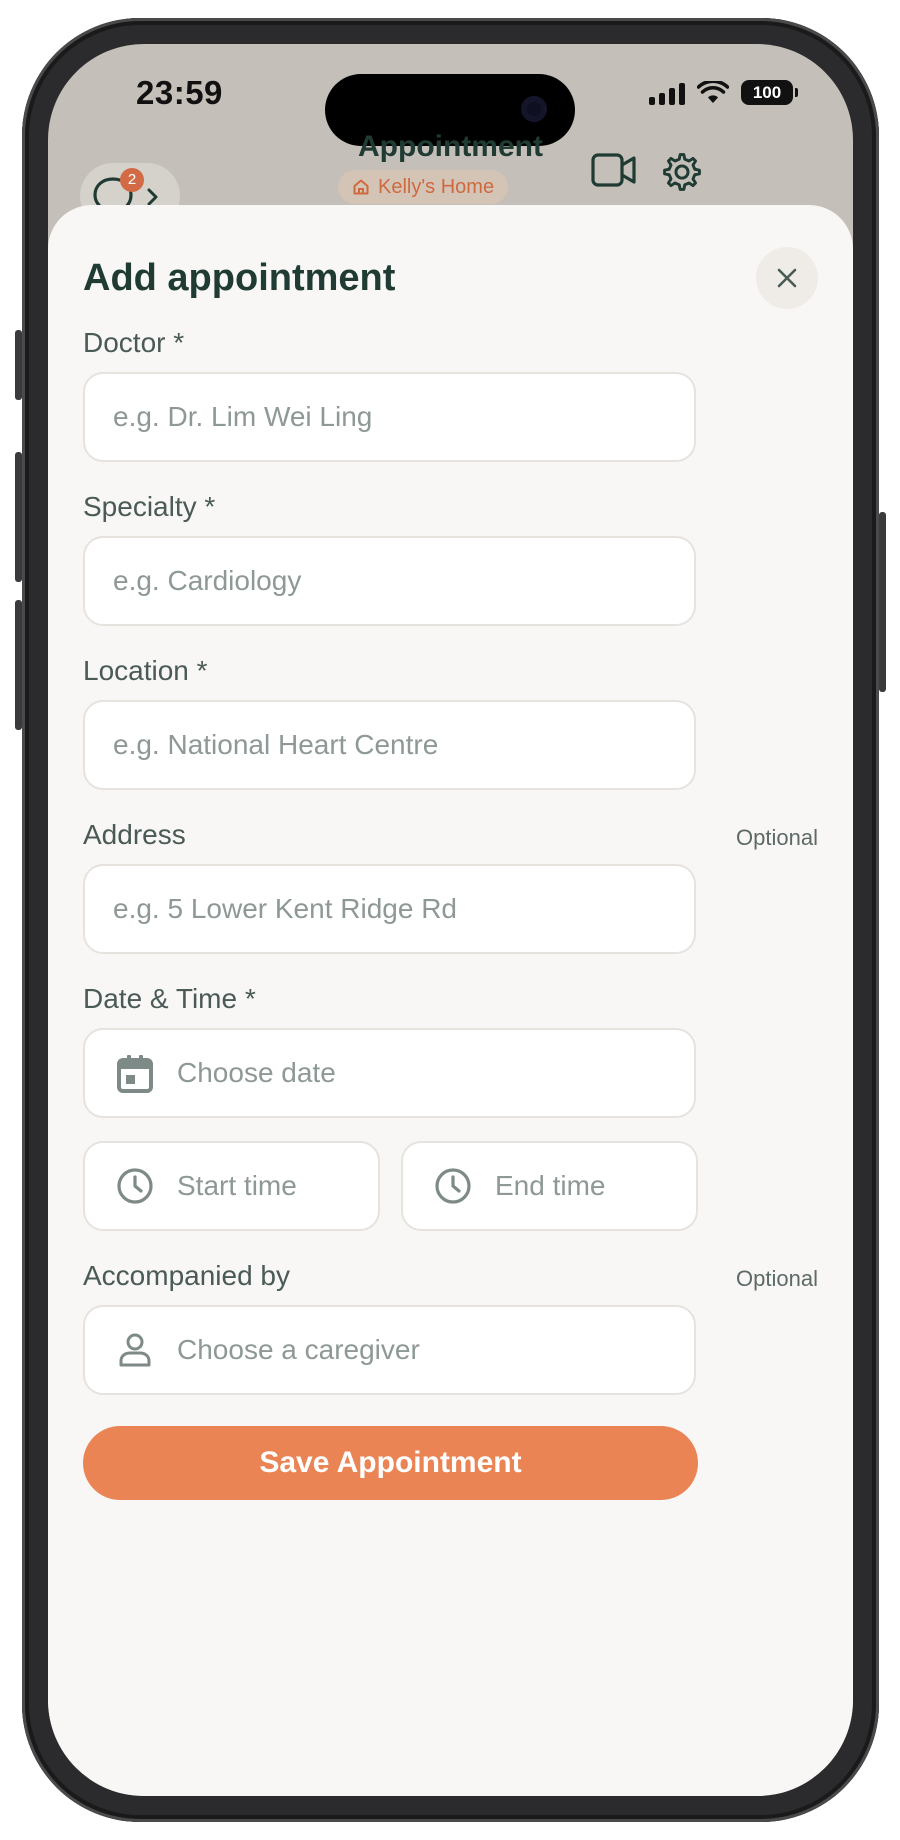 The height and width of the screenshot is (1840, 900). Describe the element at coordinates (882, 602) in the screenshot. I see `power-button` at that location.